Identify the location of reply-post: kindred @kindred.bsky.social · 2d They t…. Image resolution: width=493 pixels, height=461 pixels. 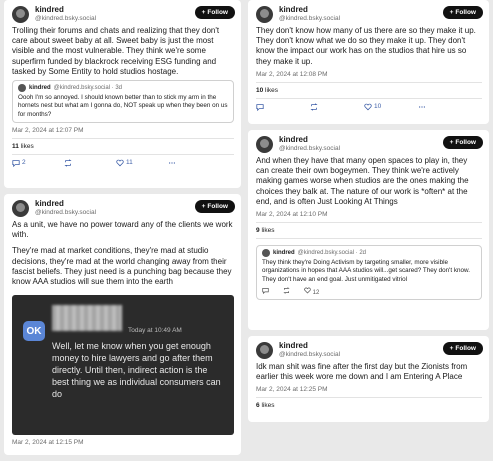
(369, 272).